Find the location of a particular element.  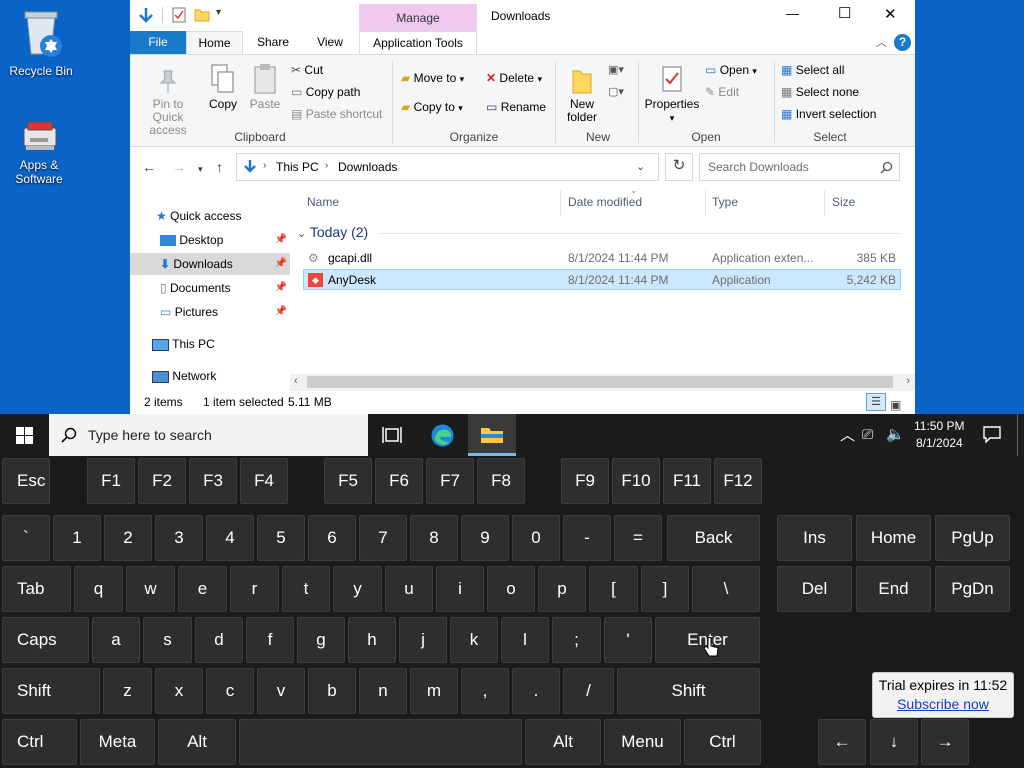

refresh-icon: ↻ is located at coordinates (679, 167).